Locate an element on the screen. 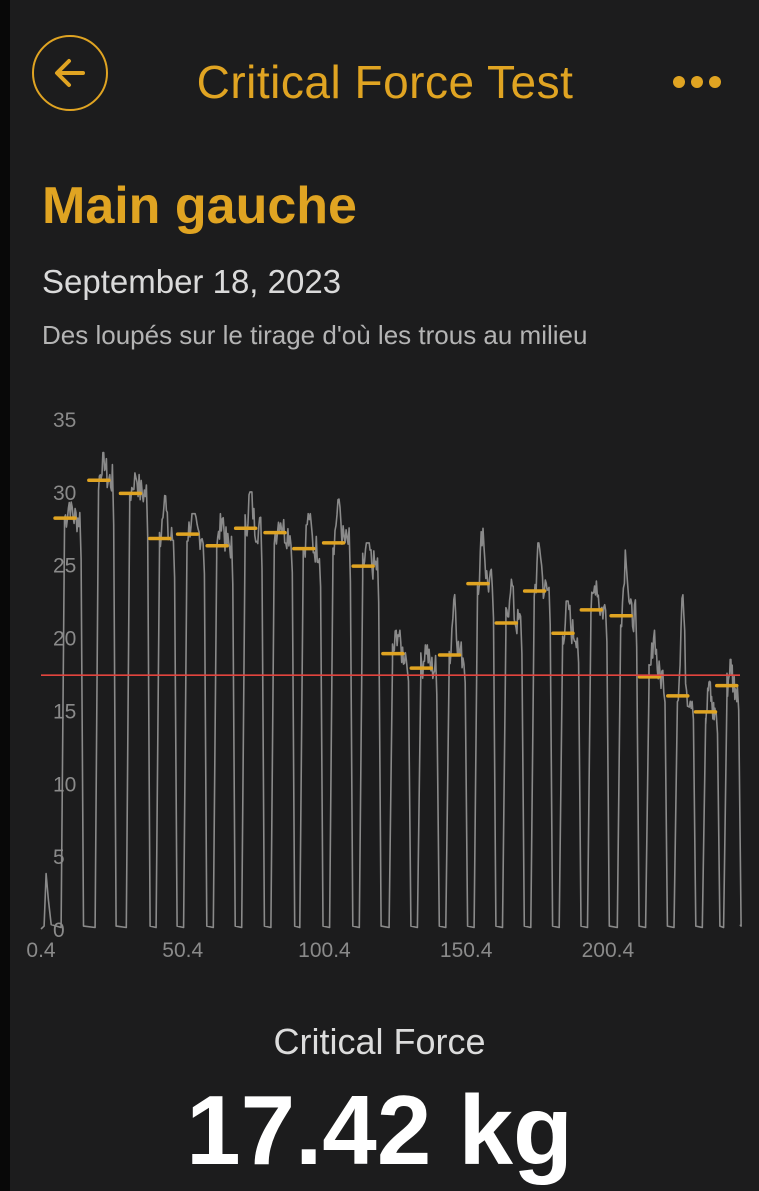 The height and width of the screenshot is (1191, 759). back-button is located at coordinates (70, 73).